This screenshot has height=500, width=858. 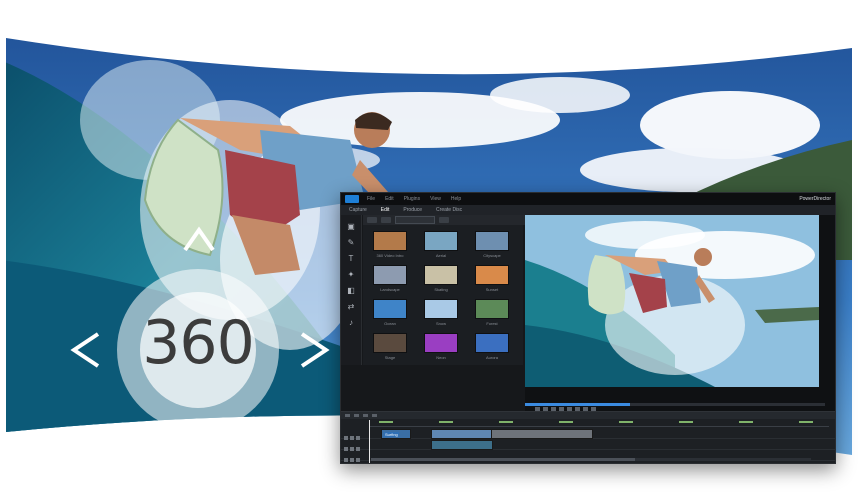 I want to click on chevron-up-icon, so click(x=199, y=239).